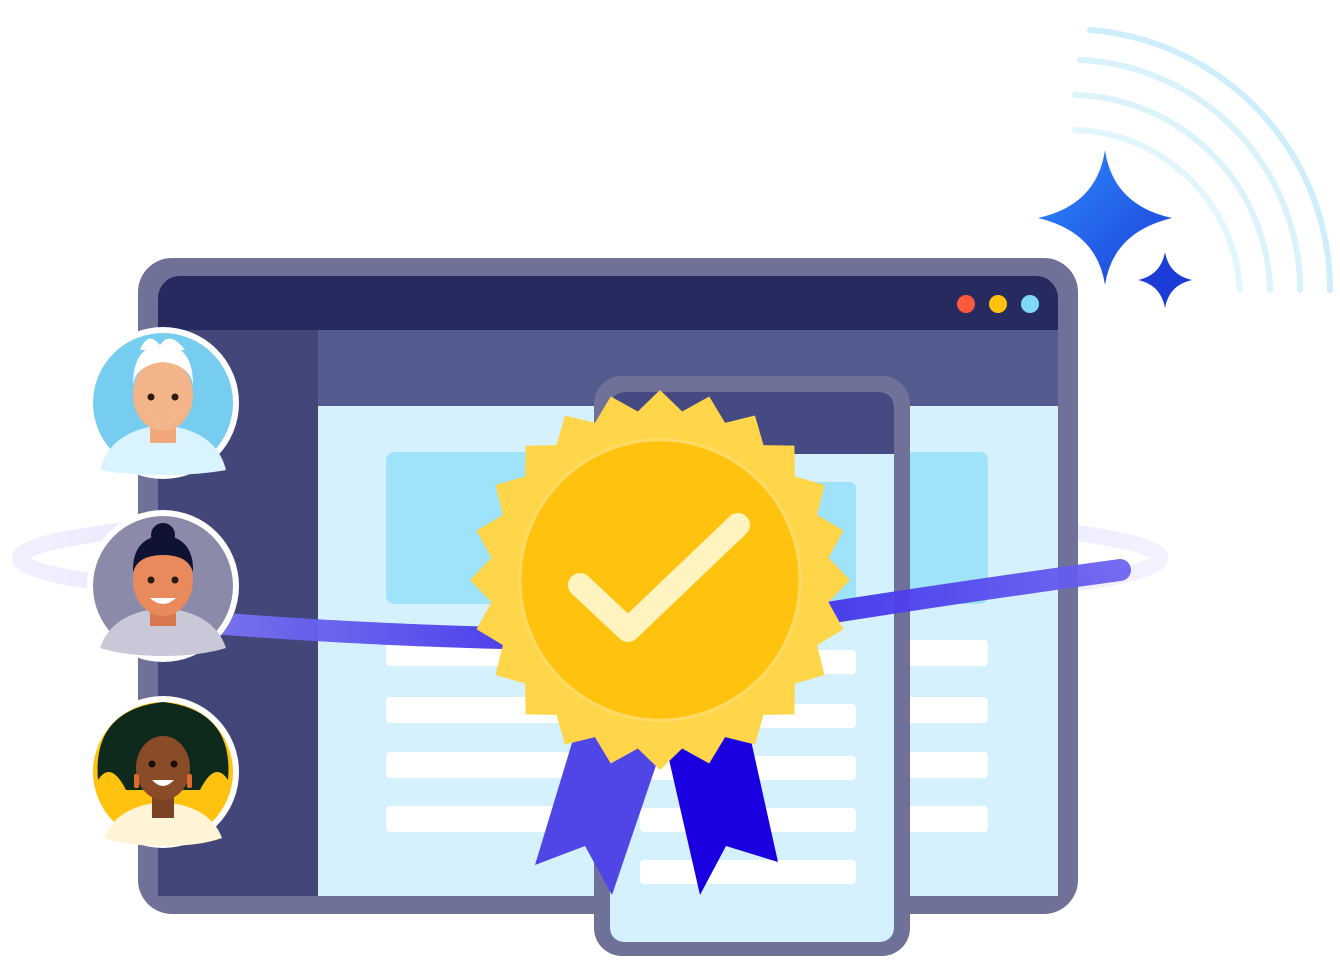 This screenshot has width=1340, height=962. I want to click on avatar-woman-icon, so click(163, 772).